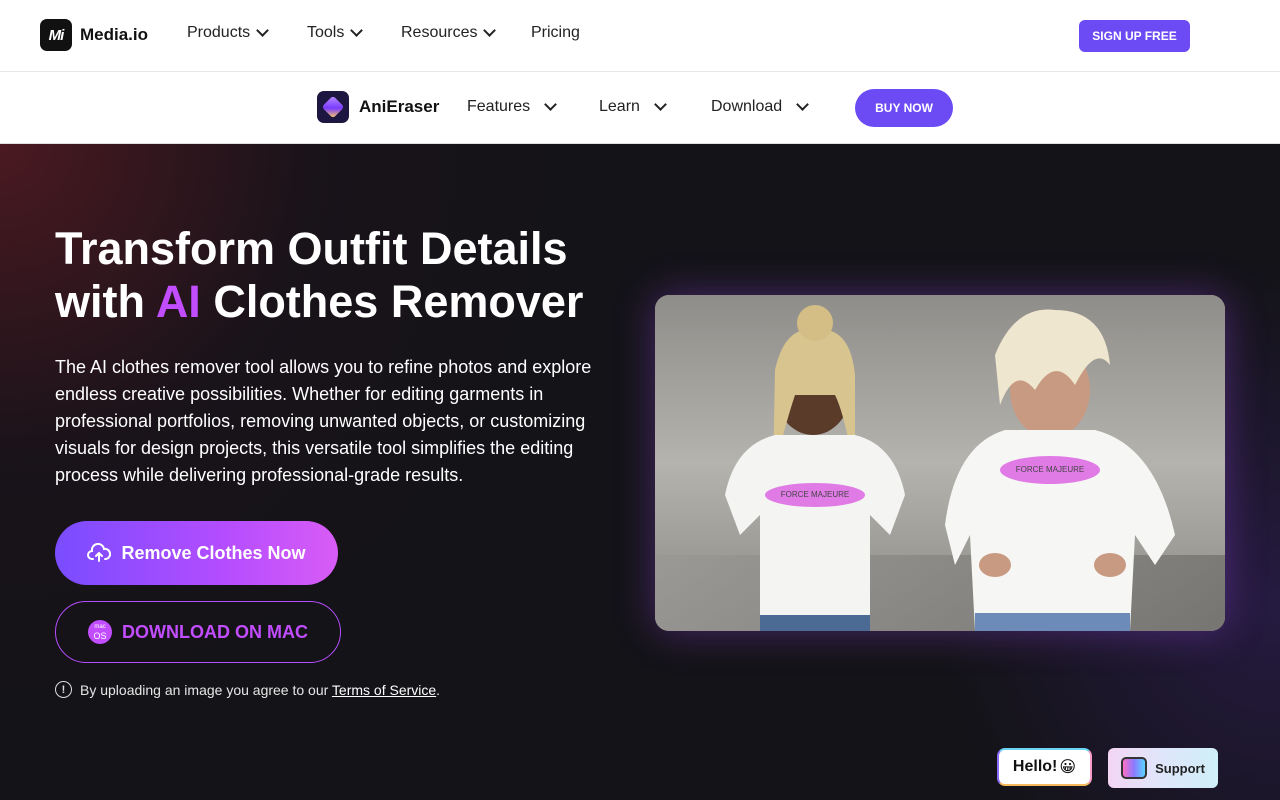  I want to click on remove-clothes-now-button: Remove Clothes Now, so click(196, 553).